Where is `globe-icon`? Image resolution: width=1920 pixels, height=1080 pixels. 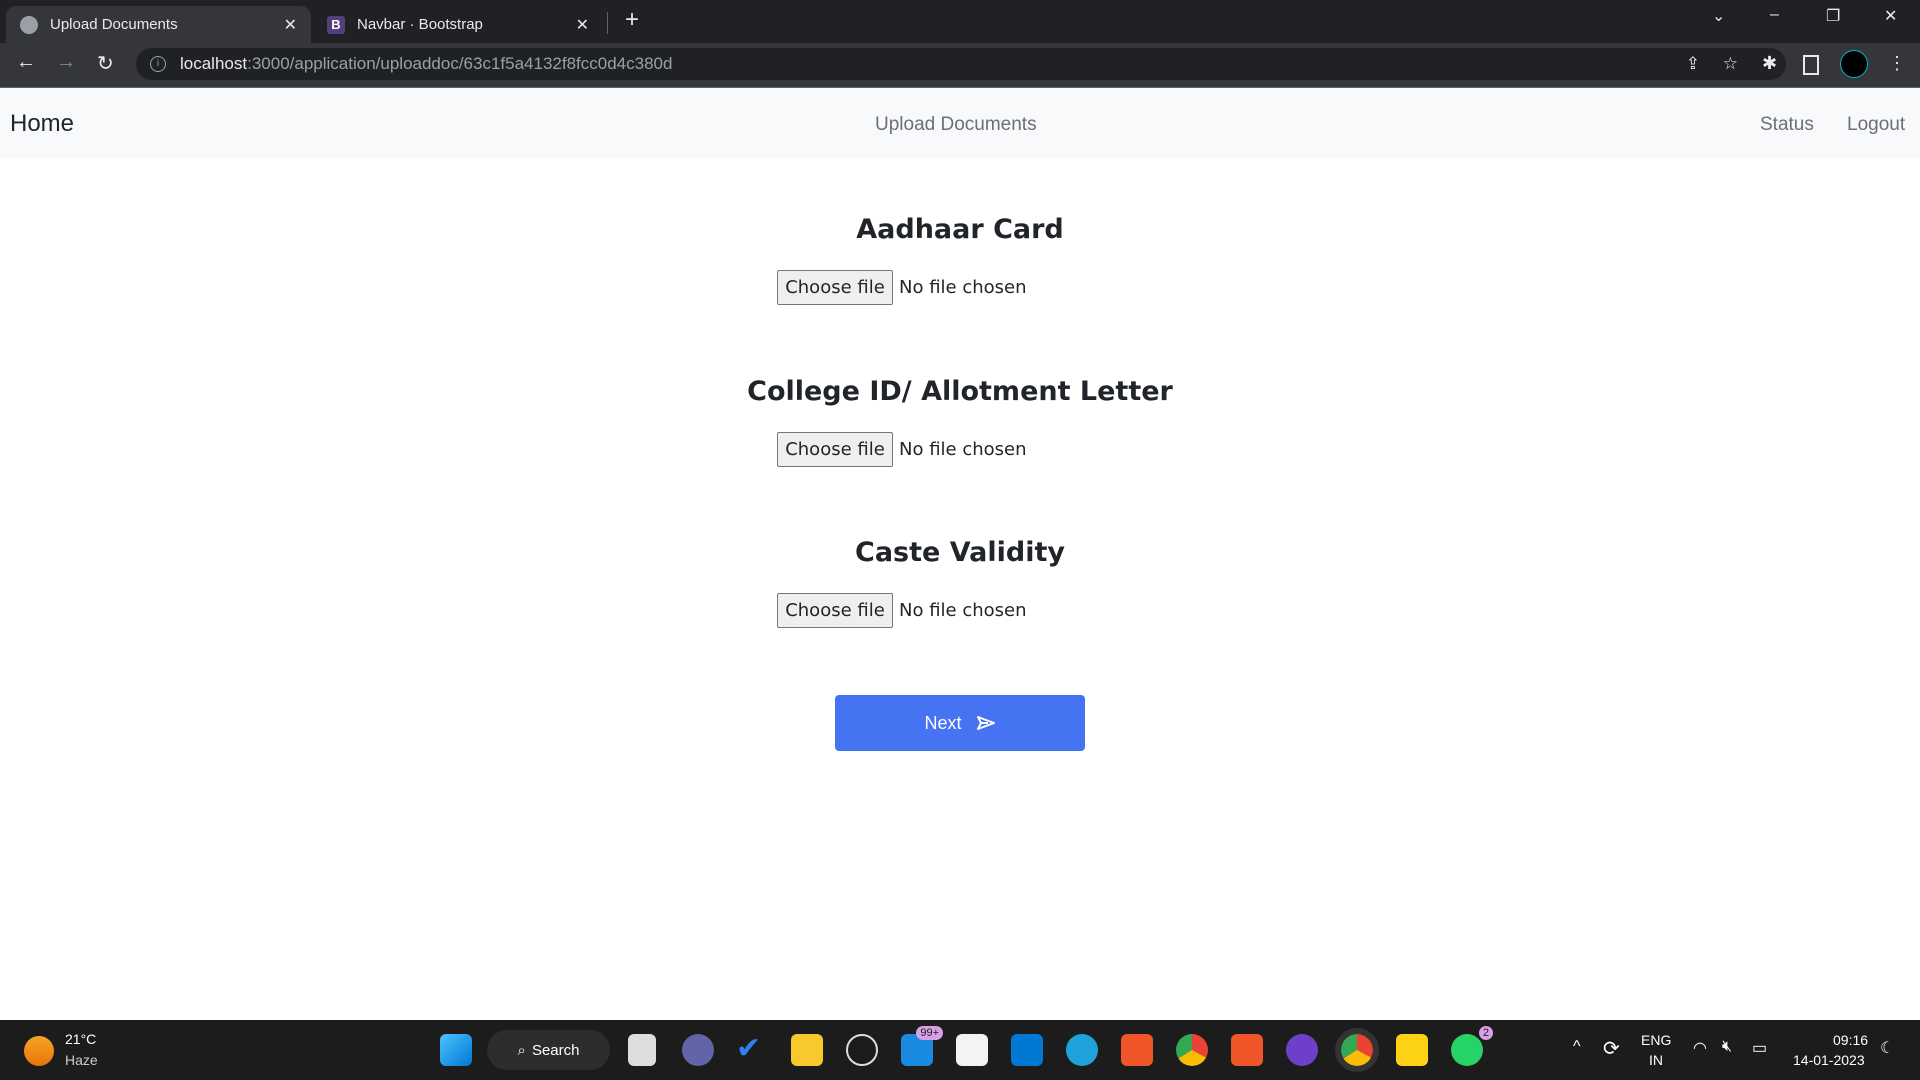 globe-icon is located at coordinates (29, 24).